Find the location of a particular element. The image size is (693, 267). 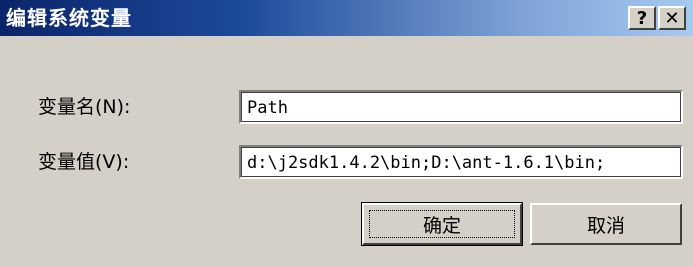

variable-value-input: d:\j2sdk1.4.2\bin;D:\ant-1.6.1\bin; is located at coordinates (461, 162).